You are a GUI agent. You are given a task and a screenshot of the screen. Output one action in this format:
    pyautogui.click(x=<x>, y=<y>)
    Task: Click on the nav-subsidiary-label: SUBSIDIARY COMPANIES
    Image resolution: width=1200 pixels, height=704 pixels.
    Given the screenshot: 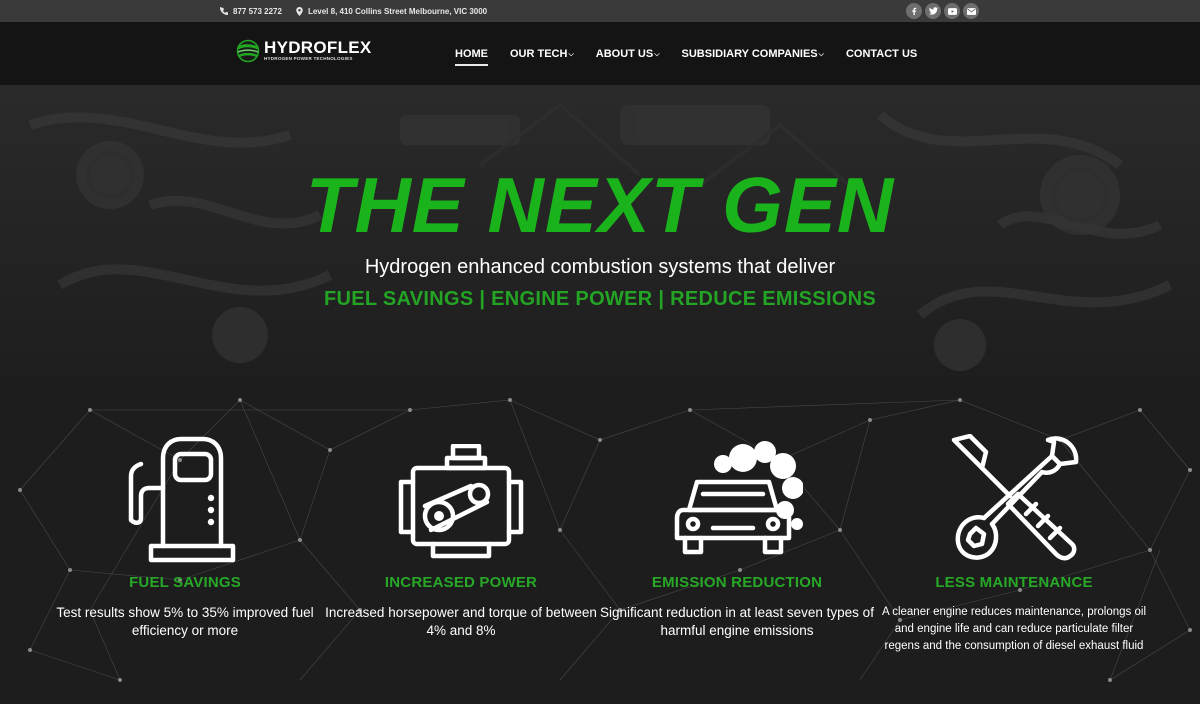 What is the action you would take?
    pyautogui.click(x=749, y=54)
    